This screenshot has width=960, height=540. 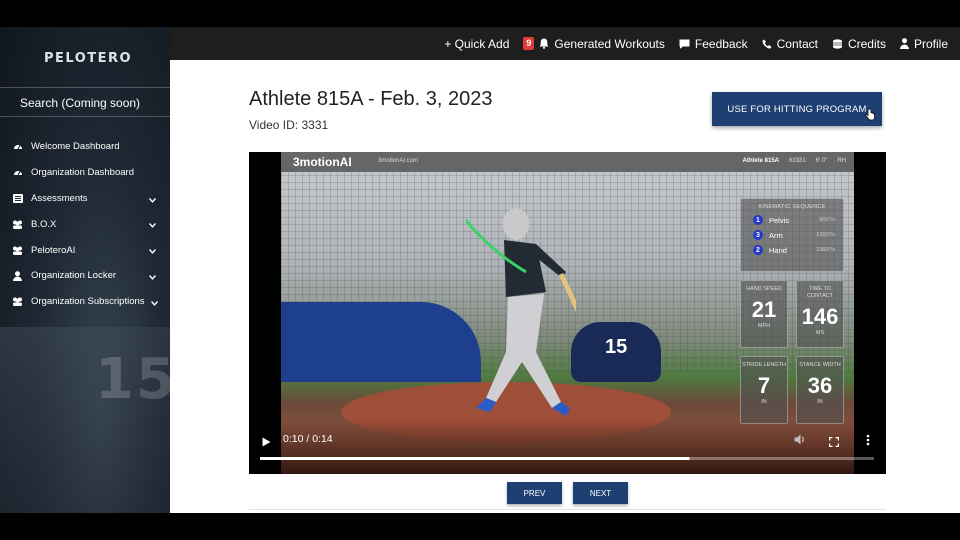 What do you see at coordinates (767, 44) in the screenshot?
I see `phone-icon` at bounding box center [767, 44].